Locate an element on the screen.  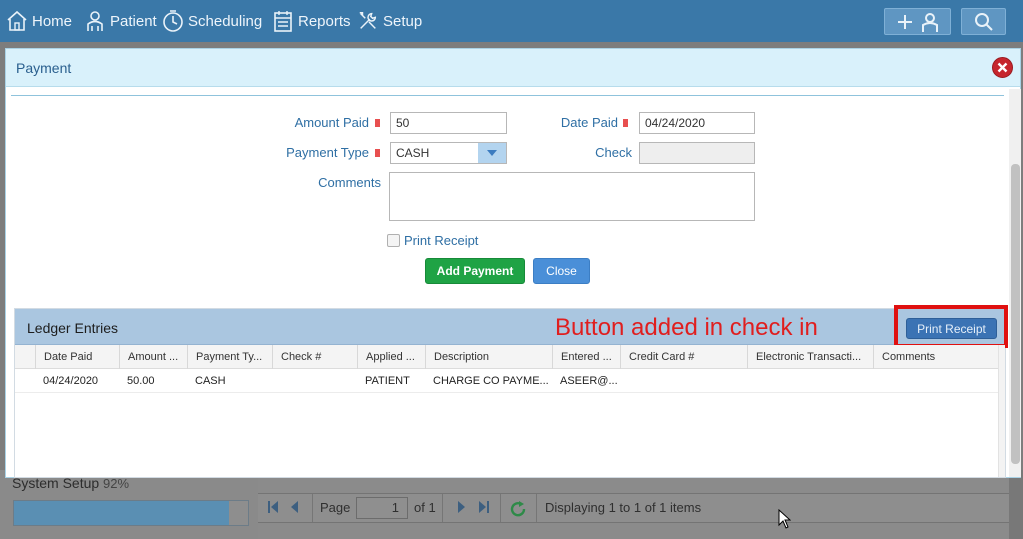
cell-check-number is located at coordinates (314, 381).